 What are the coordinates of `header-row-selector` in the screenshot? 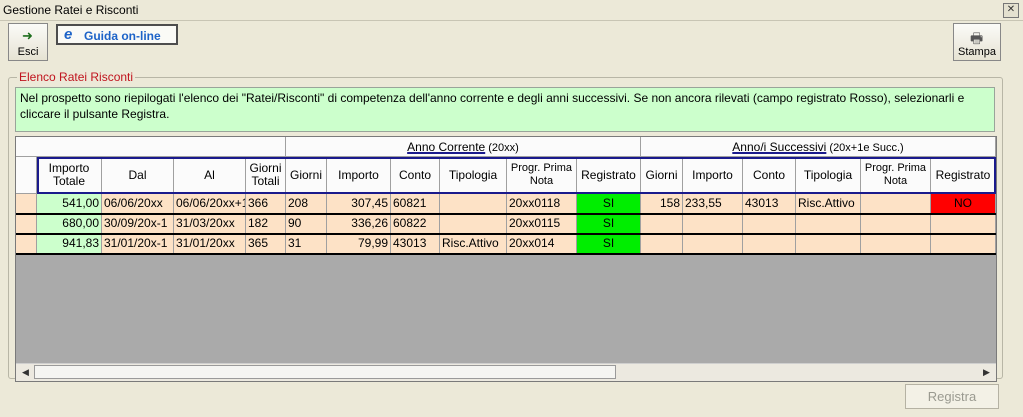 It's located at (26, 175).